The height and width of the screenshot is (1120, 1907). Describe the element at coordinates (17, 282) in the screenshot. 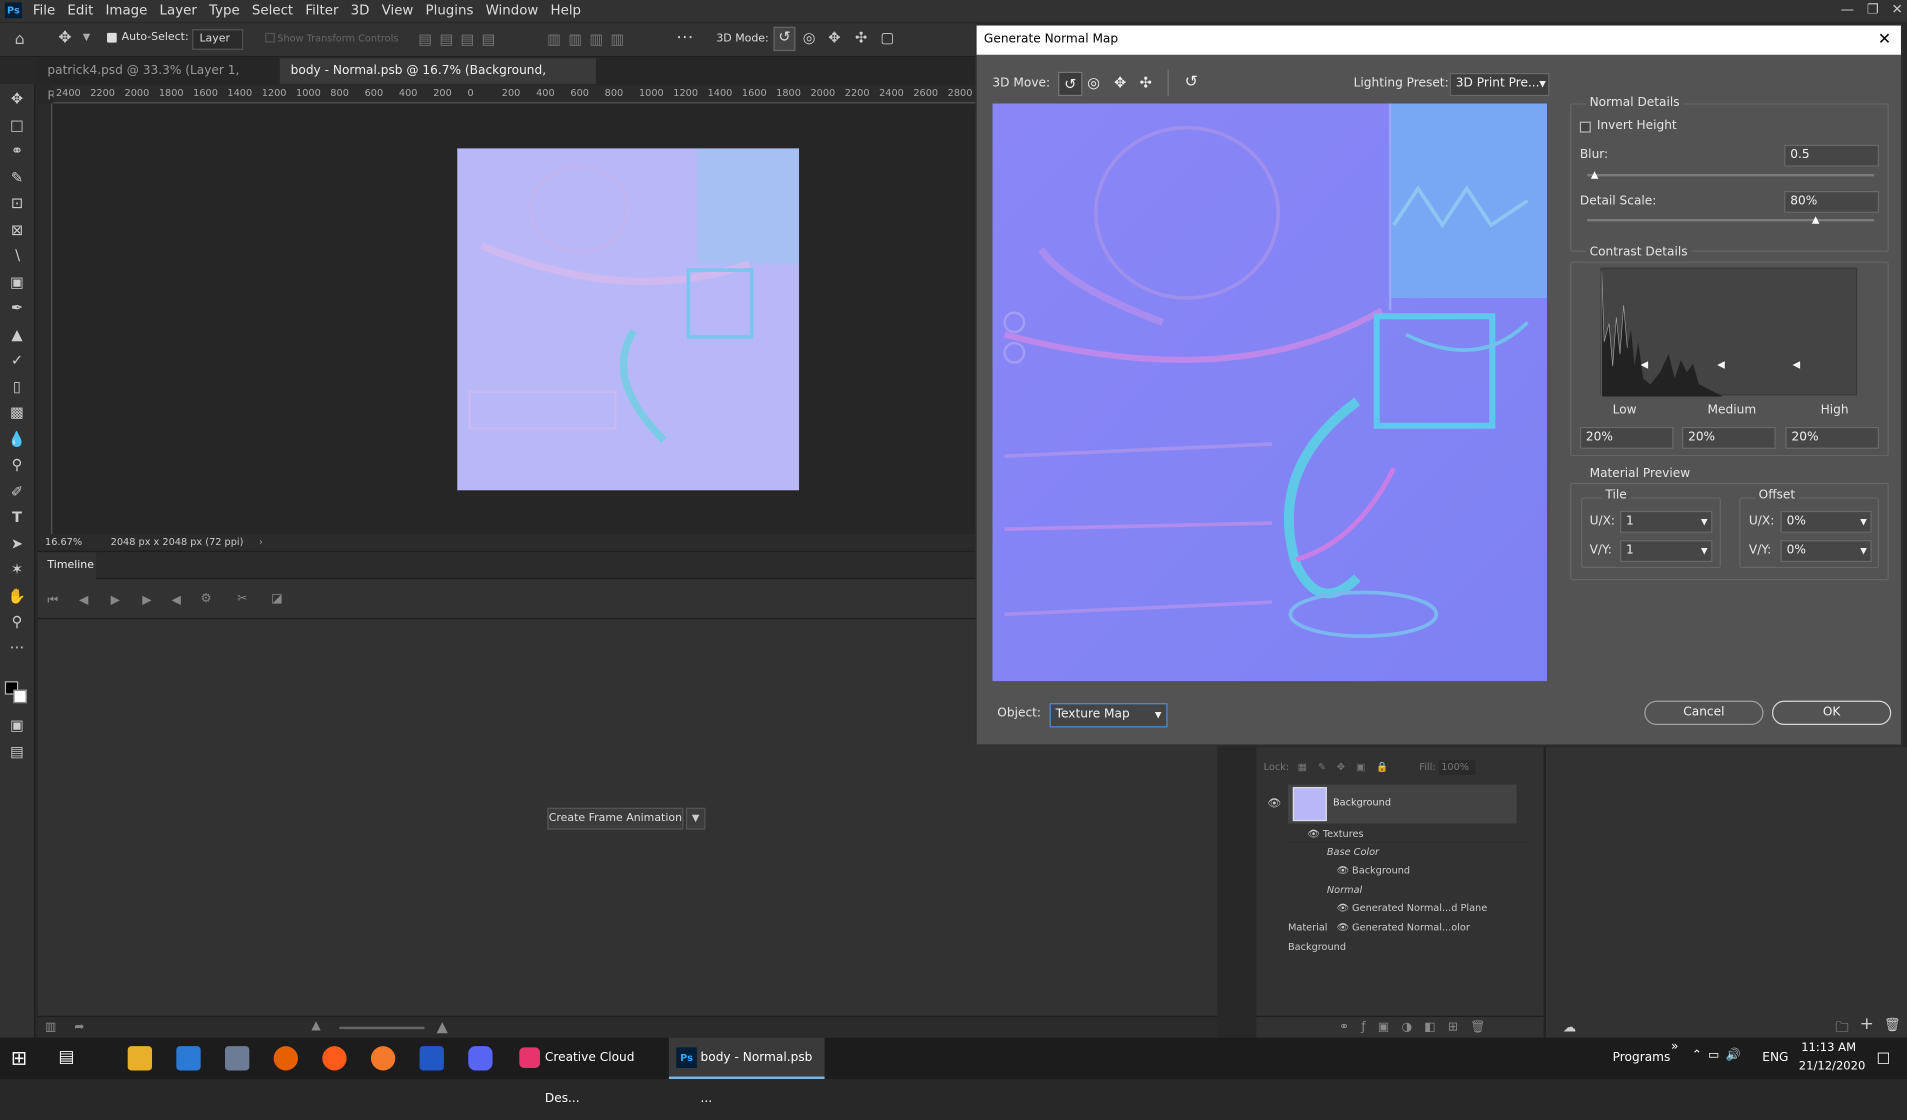

I see `healing-icon: ▣` at that location.